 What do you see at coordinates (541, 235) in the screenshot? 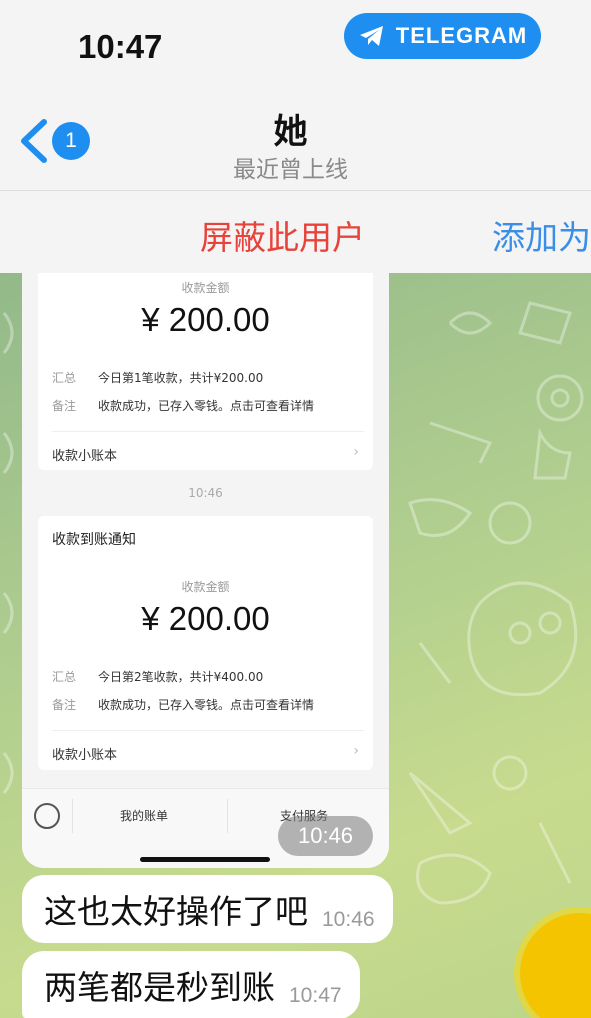
I see `add-contact-button: 添加为` at bounding box center [541, 235].